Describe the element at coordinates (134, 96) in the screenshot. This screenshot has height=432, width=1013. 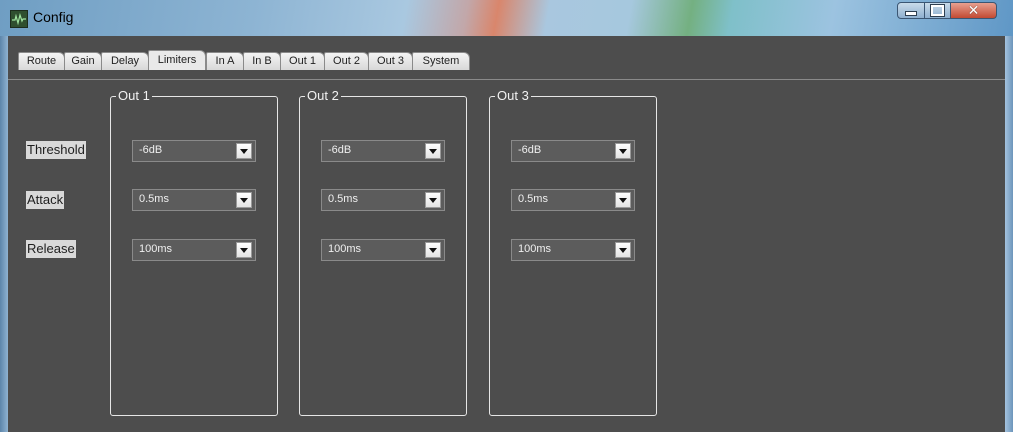
I see `group-title: Out 1` at that location.